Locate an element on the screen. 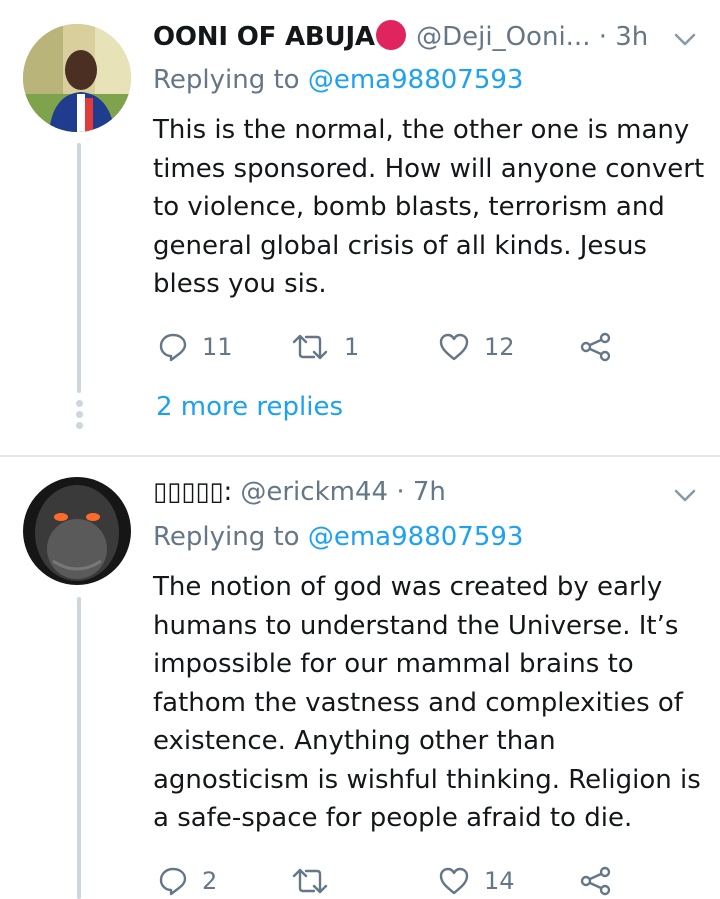  timestamp: · 3h is located at coordinates (624, 37).